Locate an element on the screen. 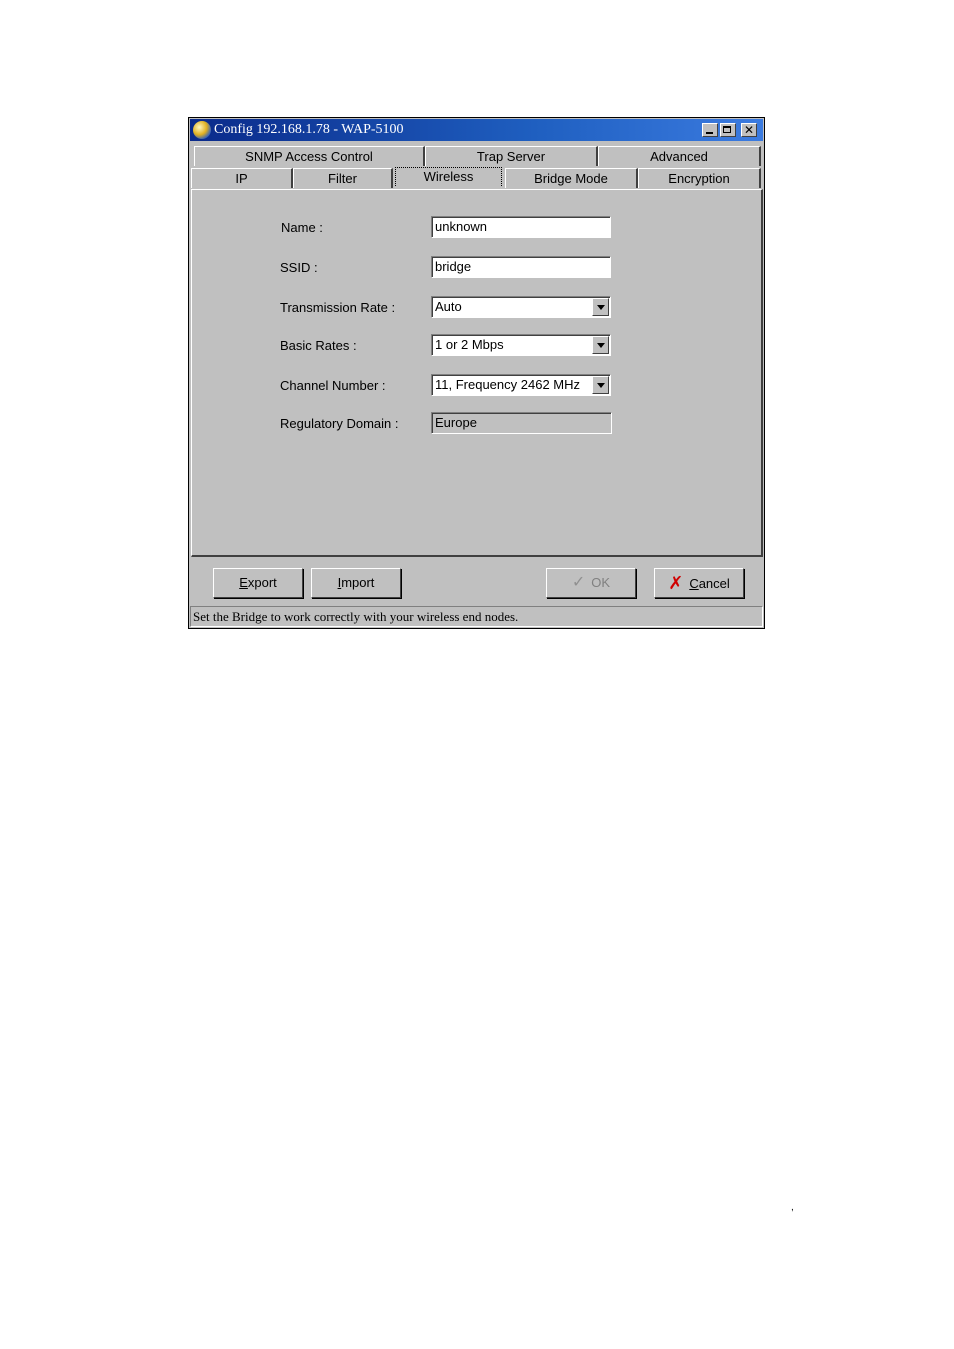 This screenshot has height=1349, width=954. transmission-rate-select: Auto is located at coordinates (521, 307).